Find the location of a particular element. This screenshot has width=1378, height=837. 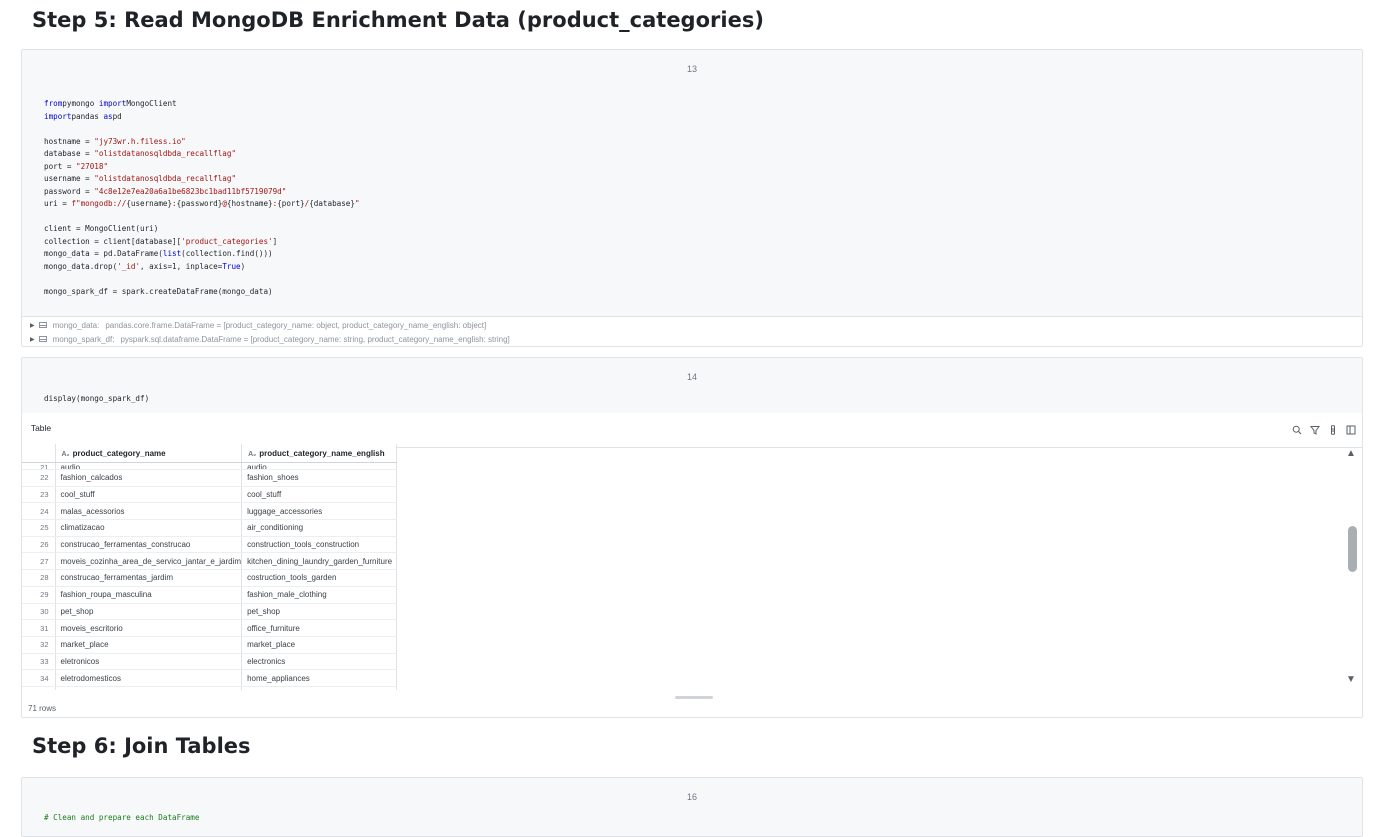

code-token: f"mongodb:// is located at coordinates (99, 203).